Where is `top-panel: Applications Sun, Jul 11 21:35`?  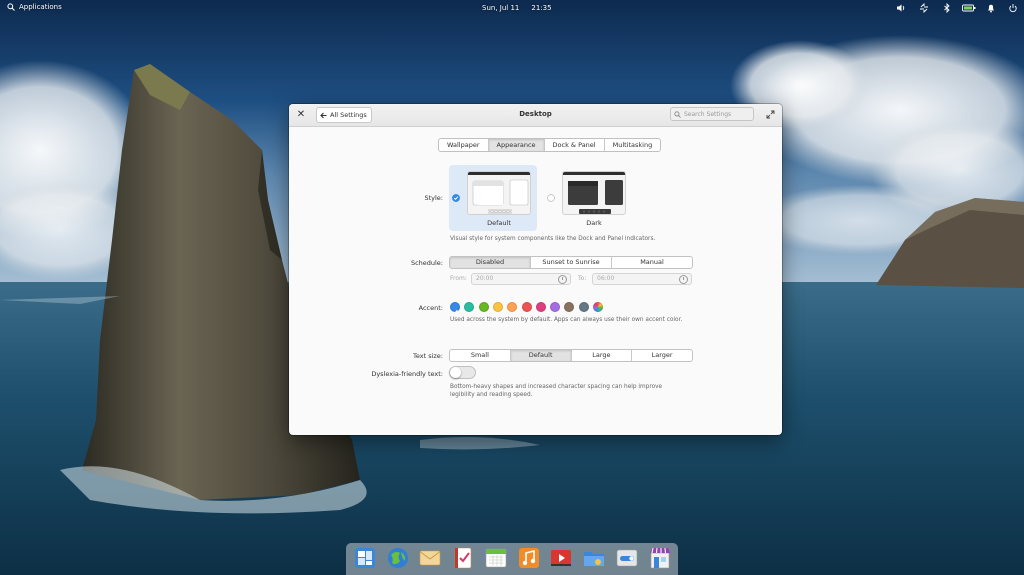 top-panel: Applications Sun, Jul 11 21:35 is located at coordinates (512, 8).